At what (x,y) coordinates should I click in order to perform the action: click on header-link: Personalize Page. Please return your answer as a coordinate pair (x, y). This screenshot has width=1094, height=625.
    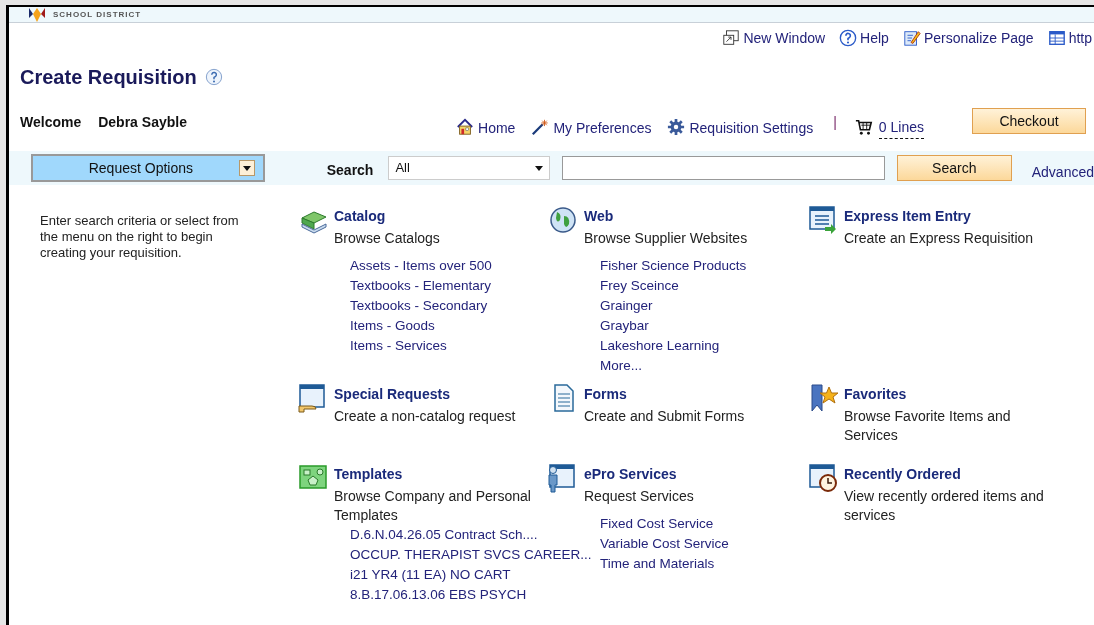
    Looking at the image, I should click on (968, 38).